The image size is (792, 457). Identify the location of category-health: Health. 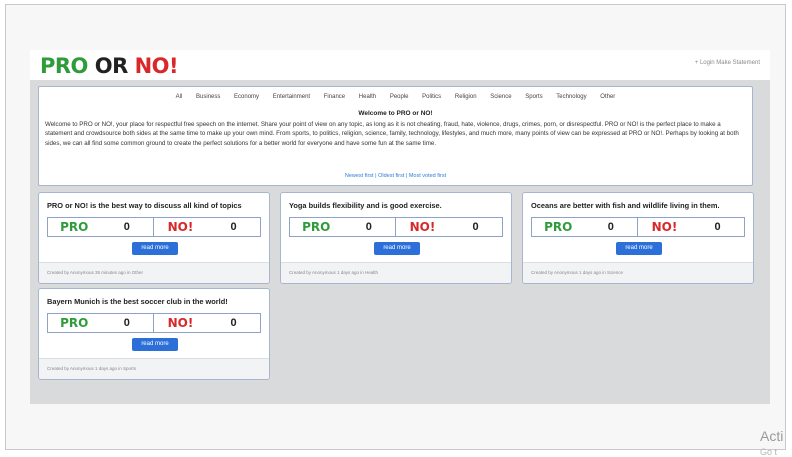
(367, 97).